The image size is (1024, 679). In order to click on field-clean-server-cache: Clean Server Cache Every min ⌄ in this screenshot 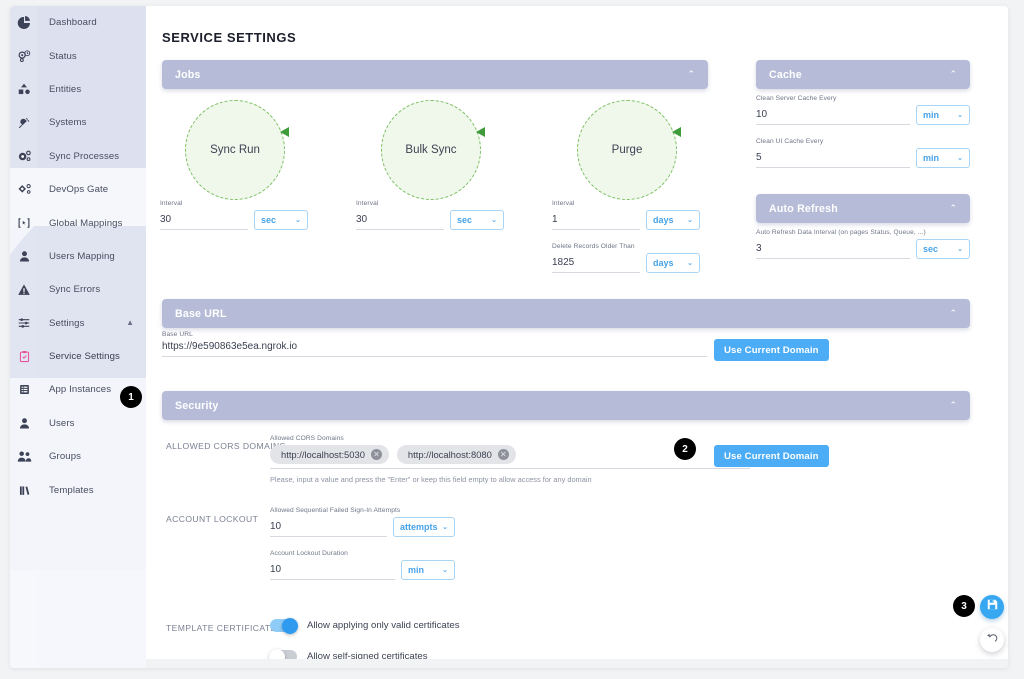, I will do `click(863, 110)`.